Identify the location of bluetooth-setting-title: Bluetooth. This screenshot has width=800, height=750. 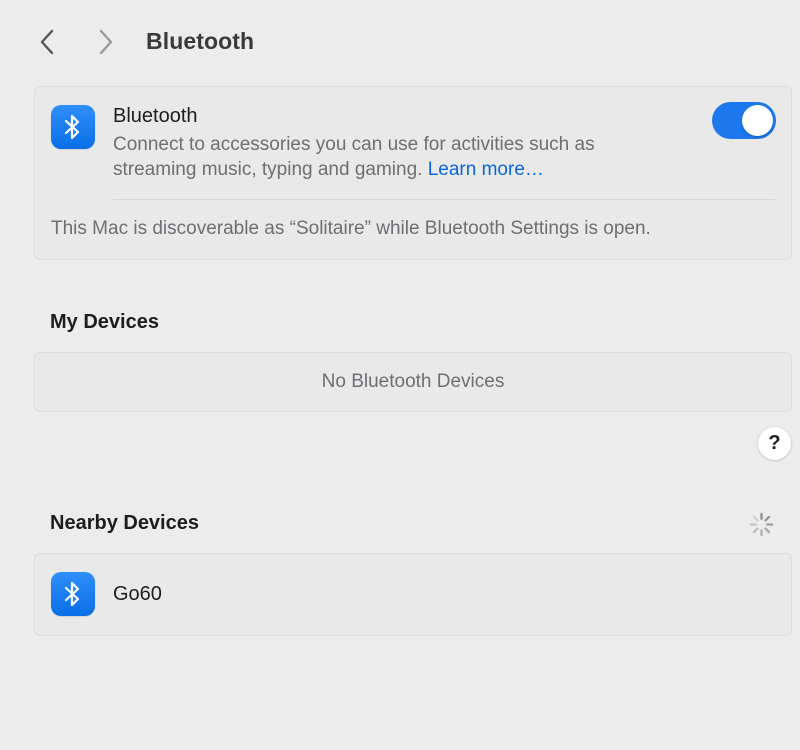
(155, 116).